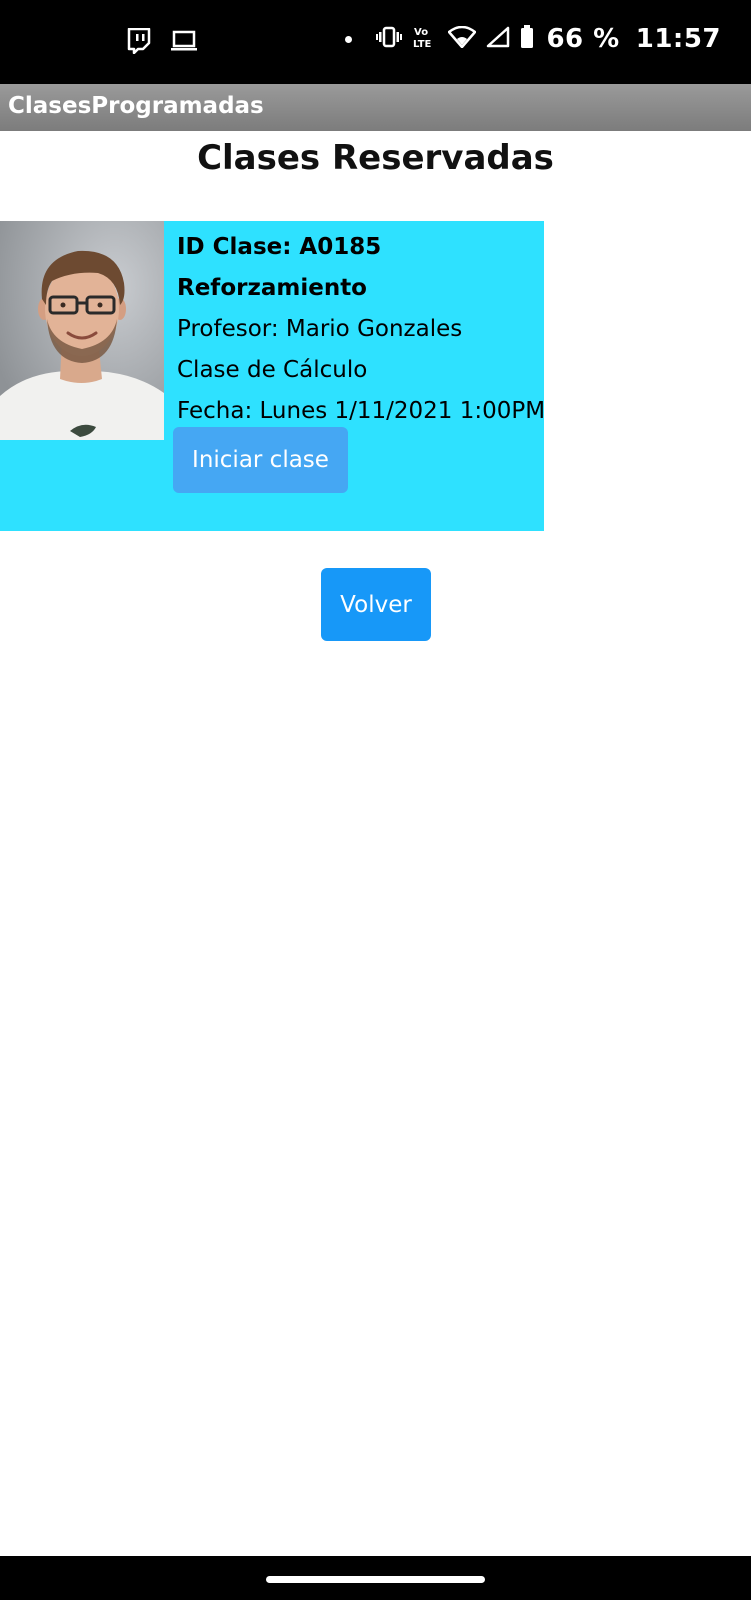 The height and width of the screenshot is (1600, 751). What do you see at coordinates (462, 38) in the screenshot?
I see `wifi-icon` at bounding box center [462, 38].